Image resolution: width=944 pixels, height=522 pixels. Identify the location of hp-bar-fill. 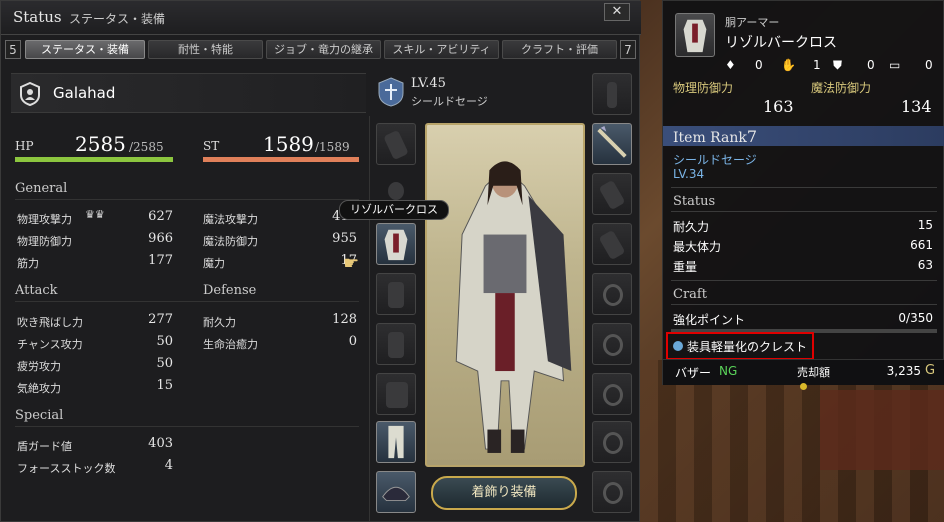
(94, 159).